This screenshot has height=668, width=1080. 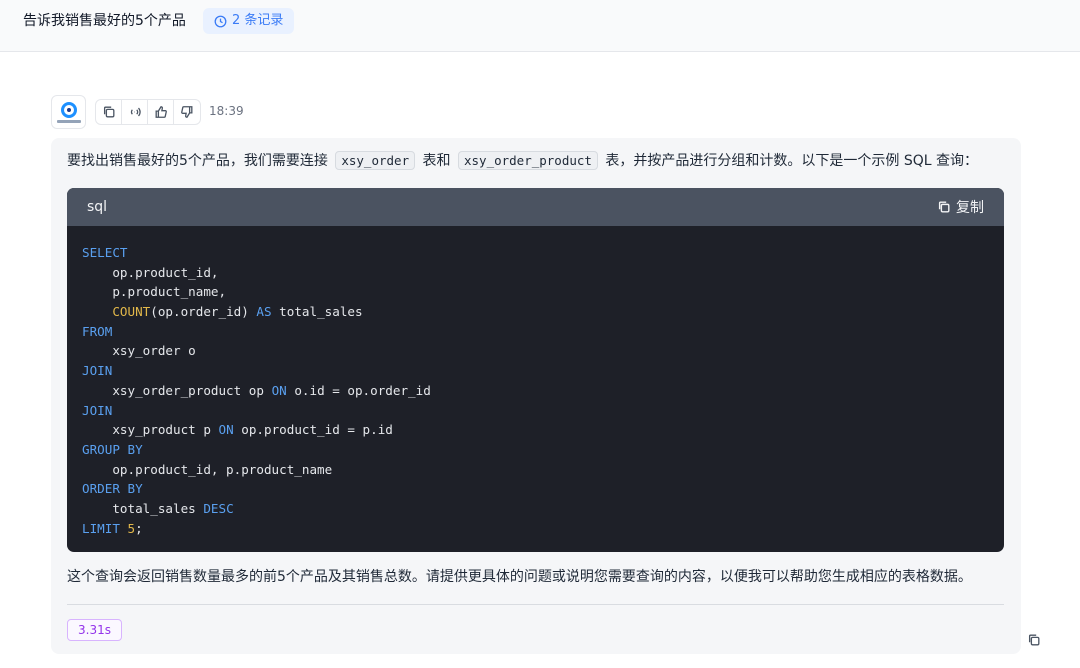 What do you see at coordinates (535, 470) in the screenshot?
I see `code-line: op.product_id, p.product_name` at bounding box center [535, 470].